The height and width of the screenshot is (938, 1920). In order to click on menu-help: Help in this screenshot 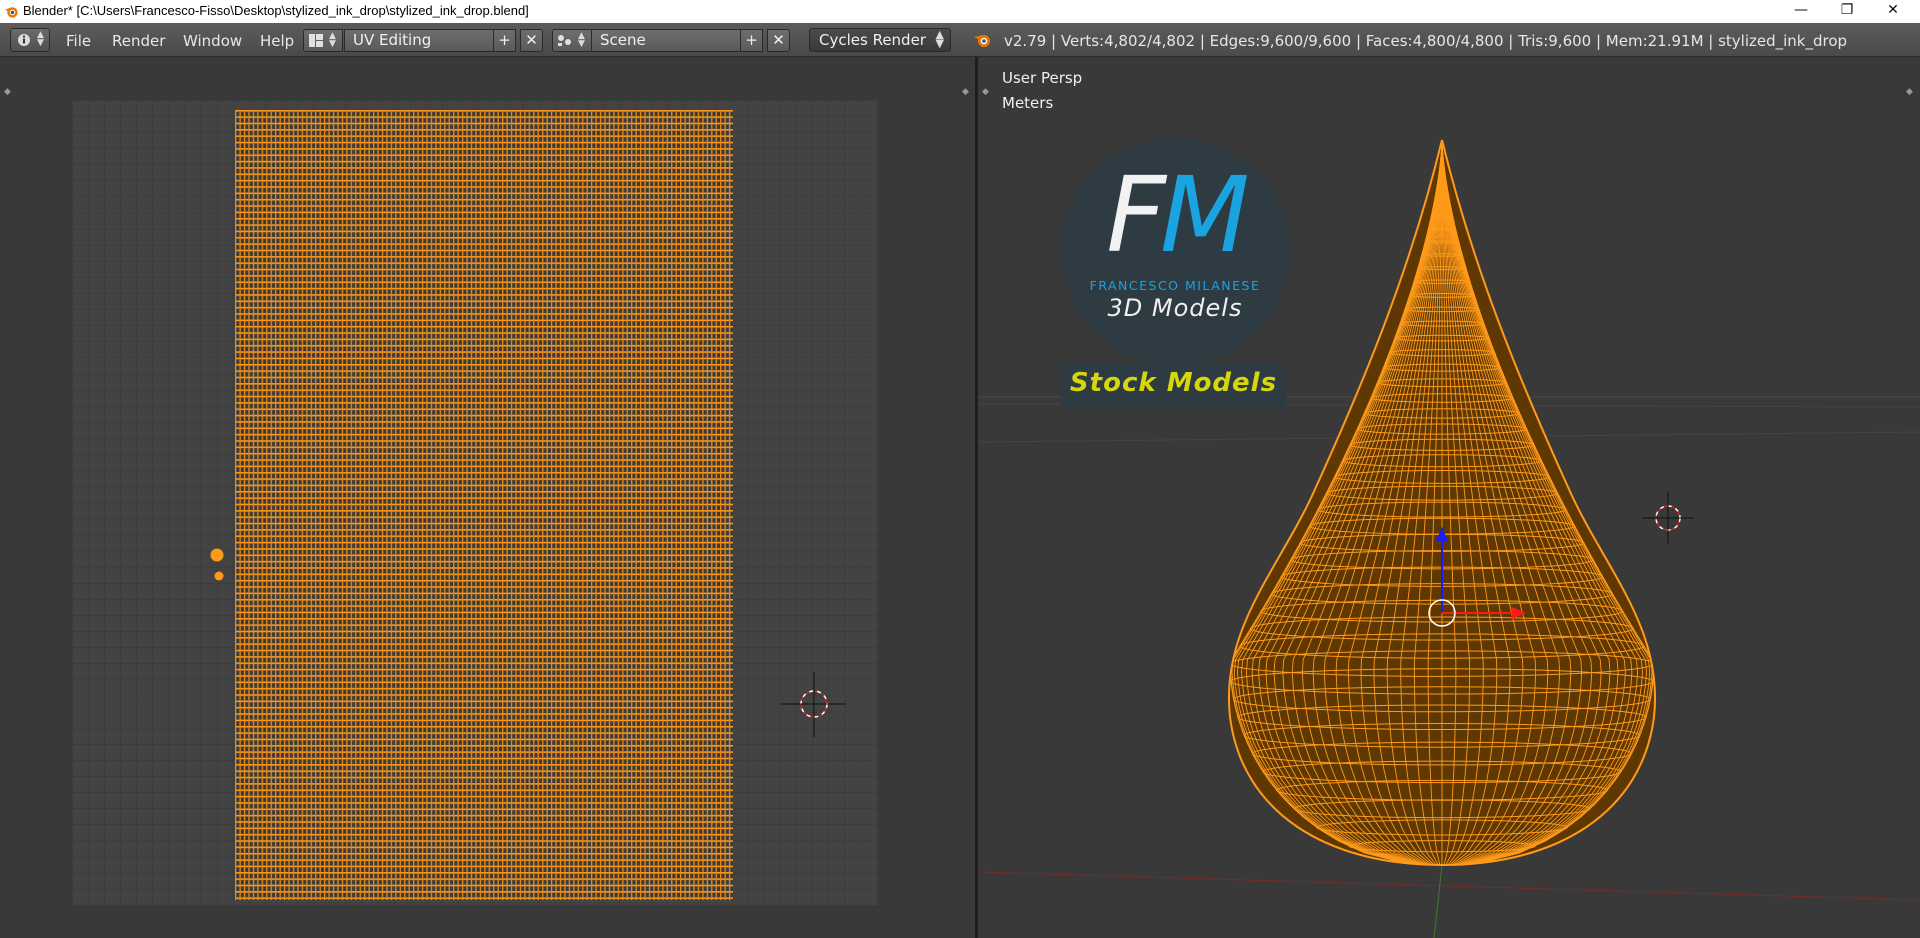, I will do `click(277, 41)`.